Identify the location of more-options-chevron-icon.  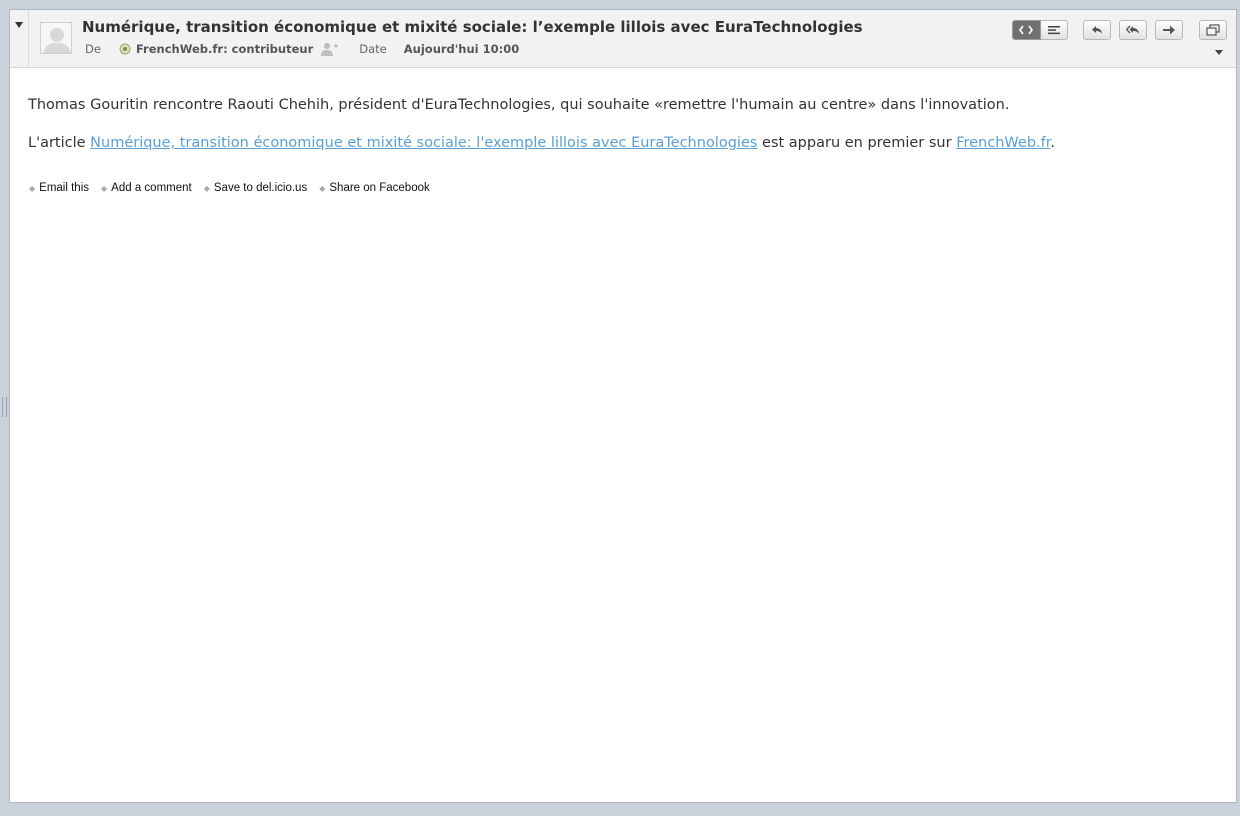
(1219, 52).